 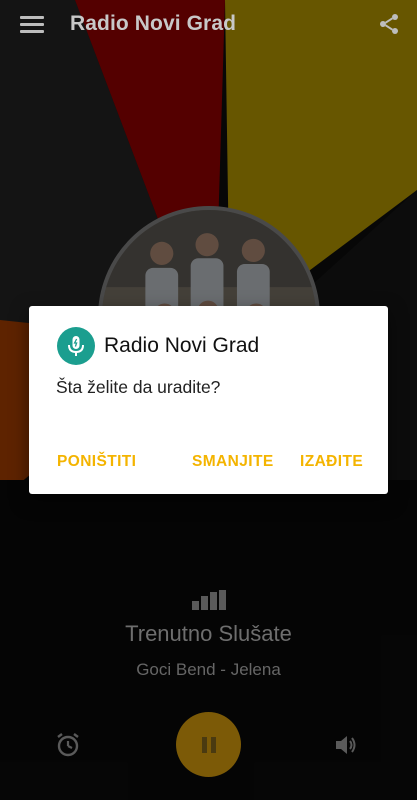 I want to click on app-bar: Radio Novi Grad, so click(x=208, y=26).